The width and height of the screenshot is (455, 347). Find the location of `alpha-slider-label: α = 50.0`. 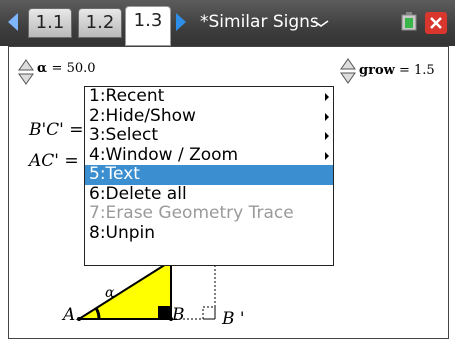

alpha-slider-label: α = 50.0 is located at coordinates (66, 68).